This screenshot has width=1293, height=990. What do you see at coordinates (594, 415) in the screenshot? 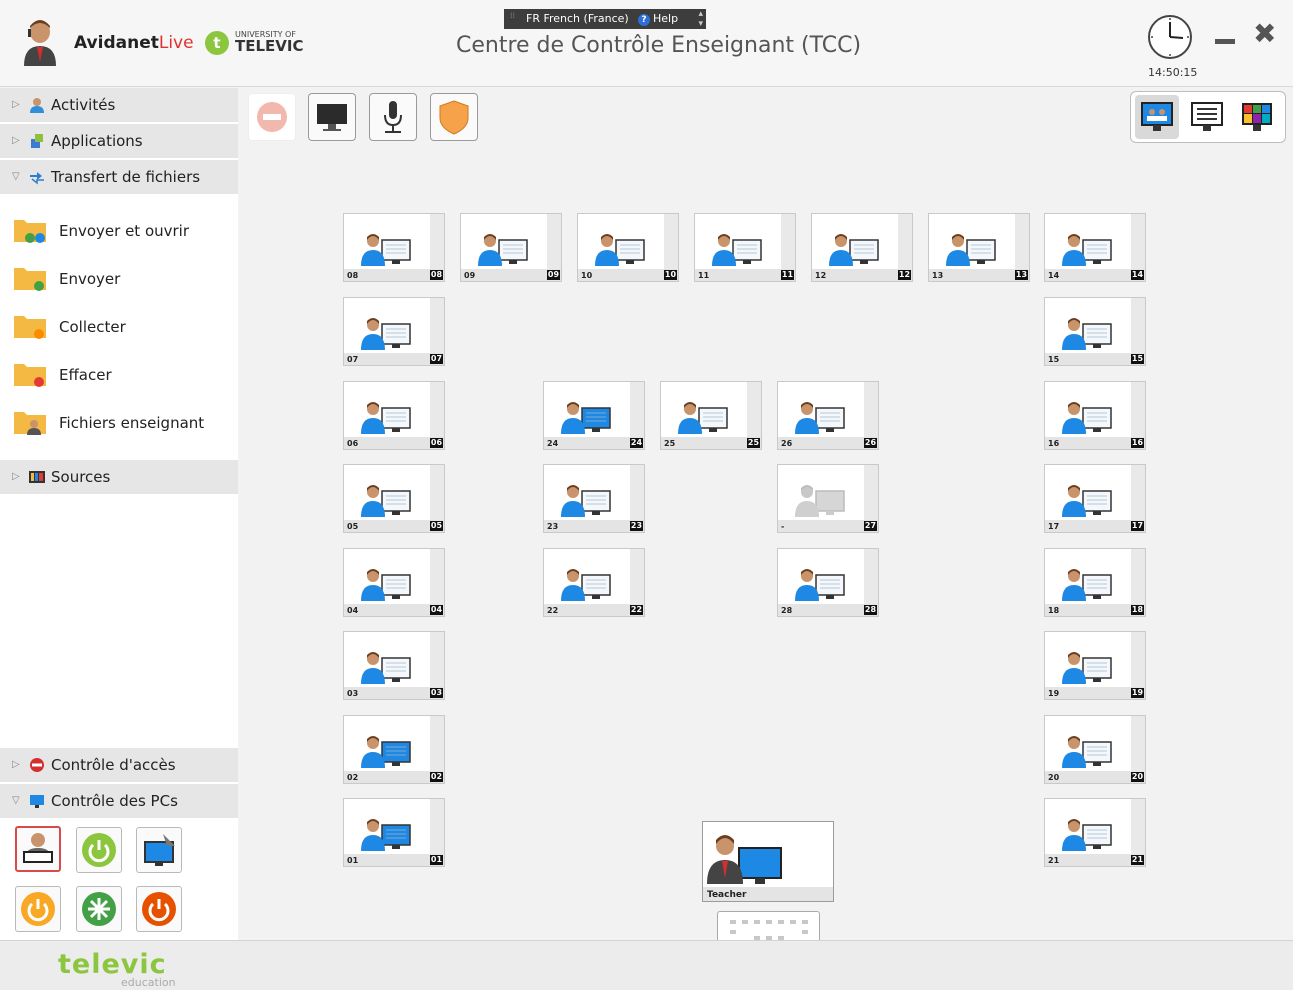
I see `student-seat: 24 24` at bounding box center [594, 415].